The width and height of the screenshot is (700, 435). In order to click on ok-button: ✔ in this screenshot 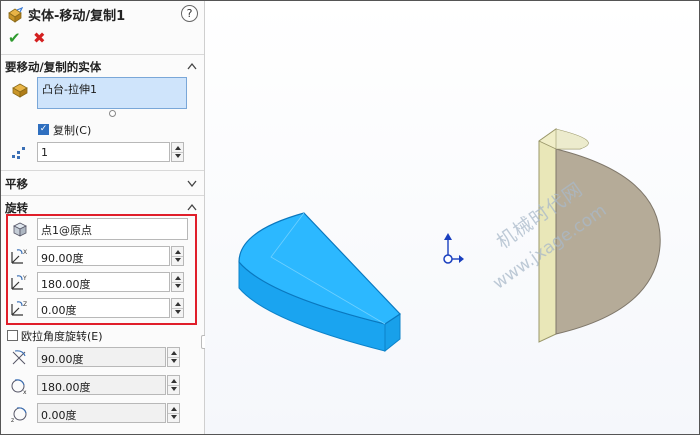, I will do `click(14, 38)`.